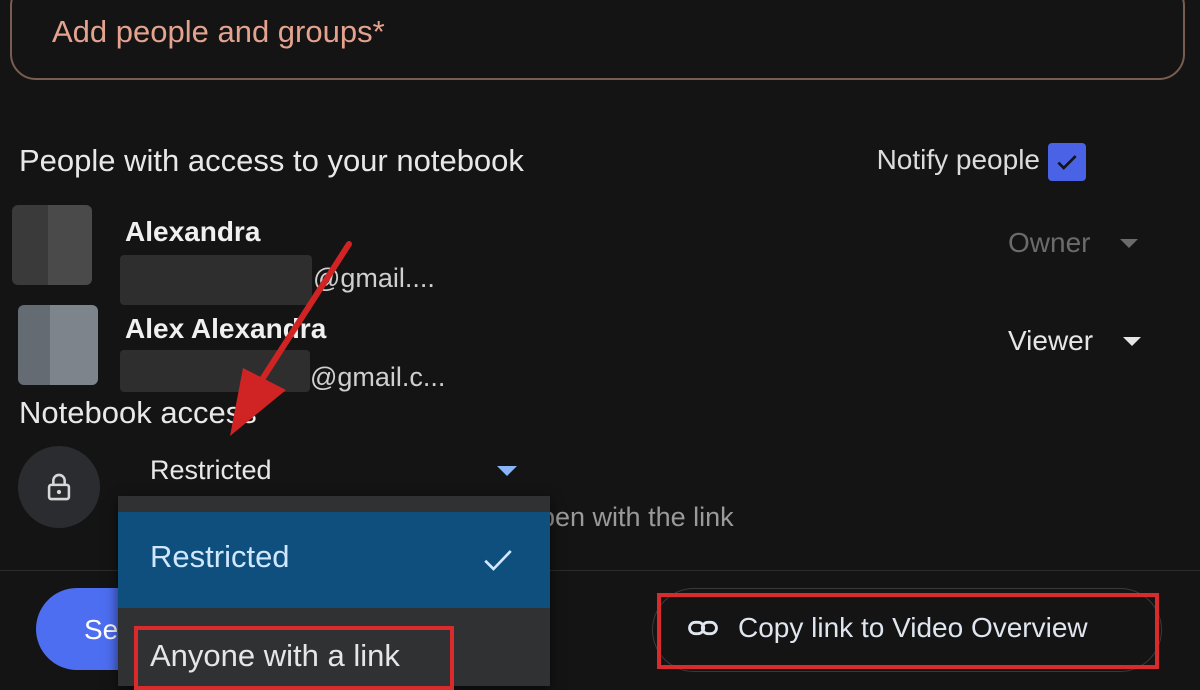  Describe the element at coordinates (1049, 242) in the screenshot. I see `role-label: Owner` at that location.